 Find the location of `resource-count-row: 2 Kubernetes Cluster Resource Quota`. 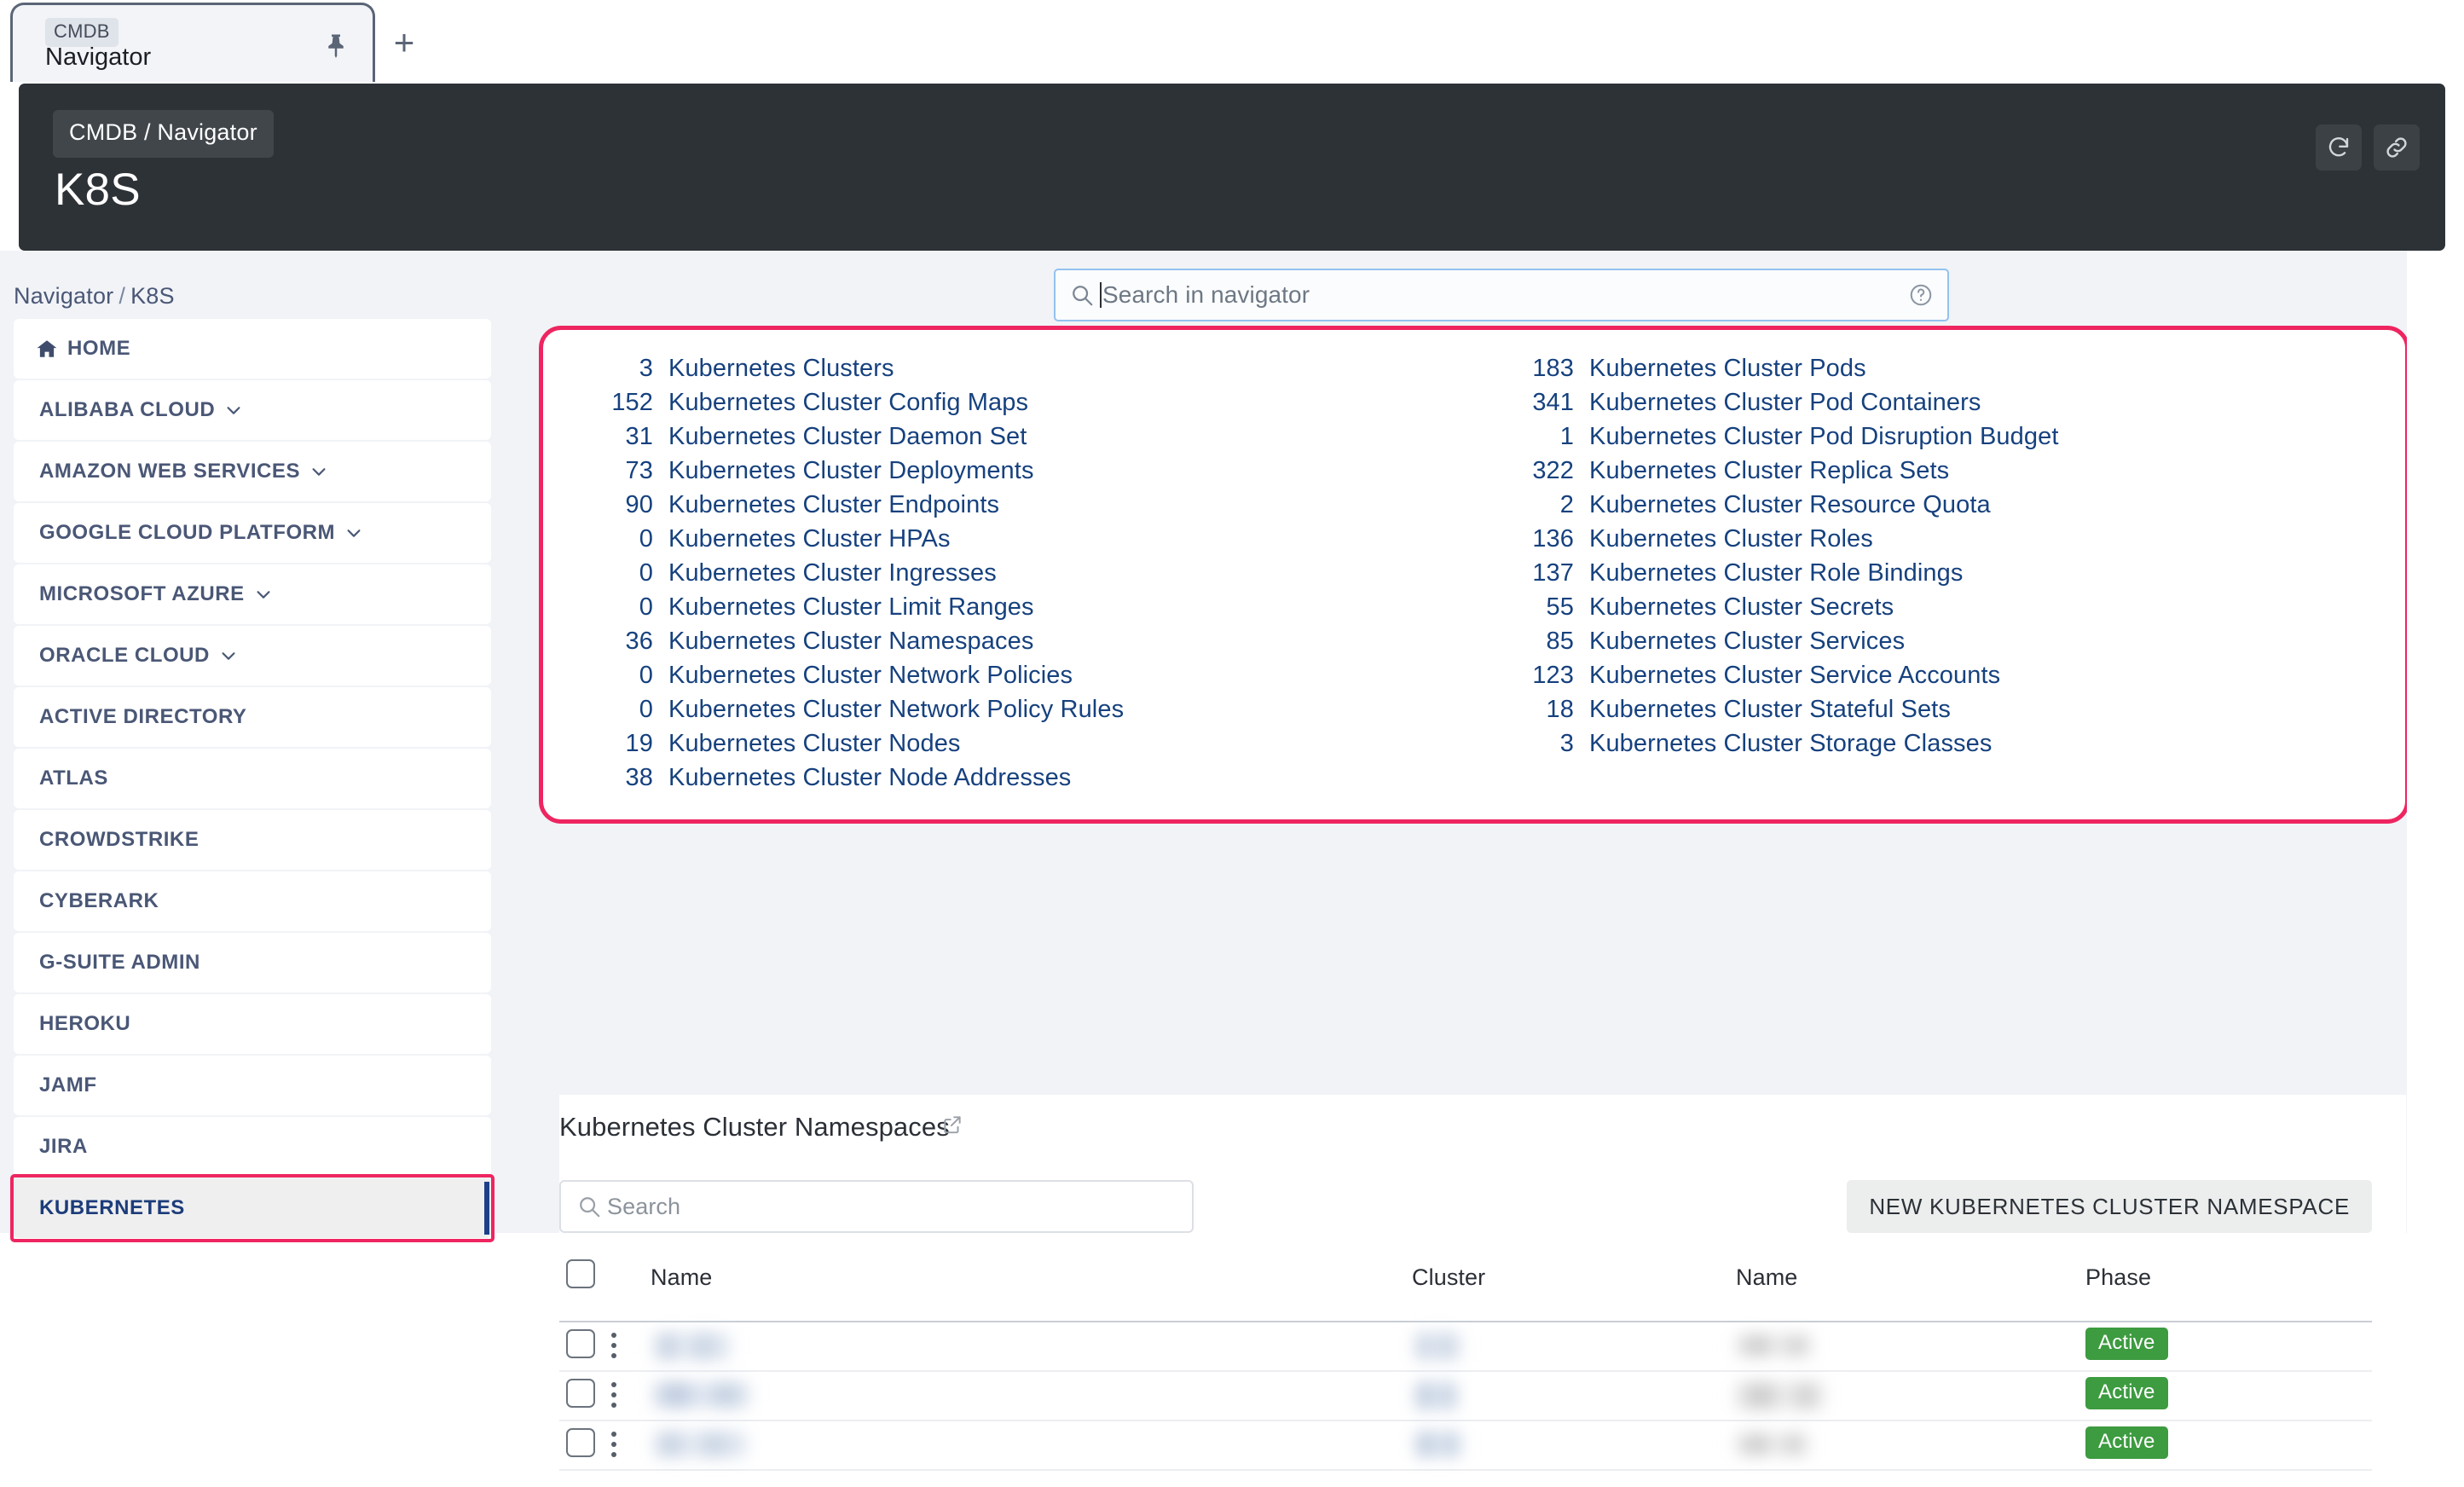

resource-count-row: 2 Kubernetes Cluster Resource Quota is located at coordinates (1915, 508).